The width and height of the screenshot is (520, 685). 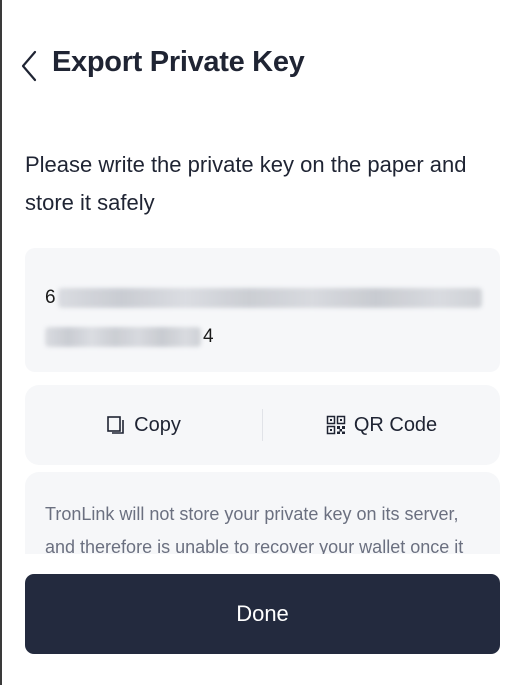 I want to click on private-key-line-2: 4, so click(x=129, y=337).